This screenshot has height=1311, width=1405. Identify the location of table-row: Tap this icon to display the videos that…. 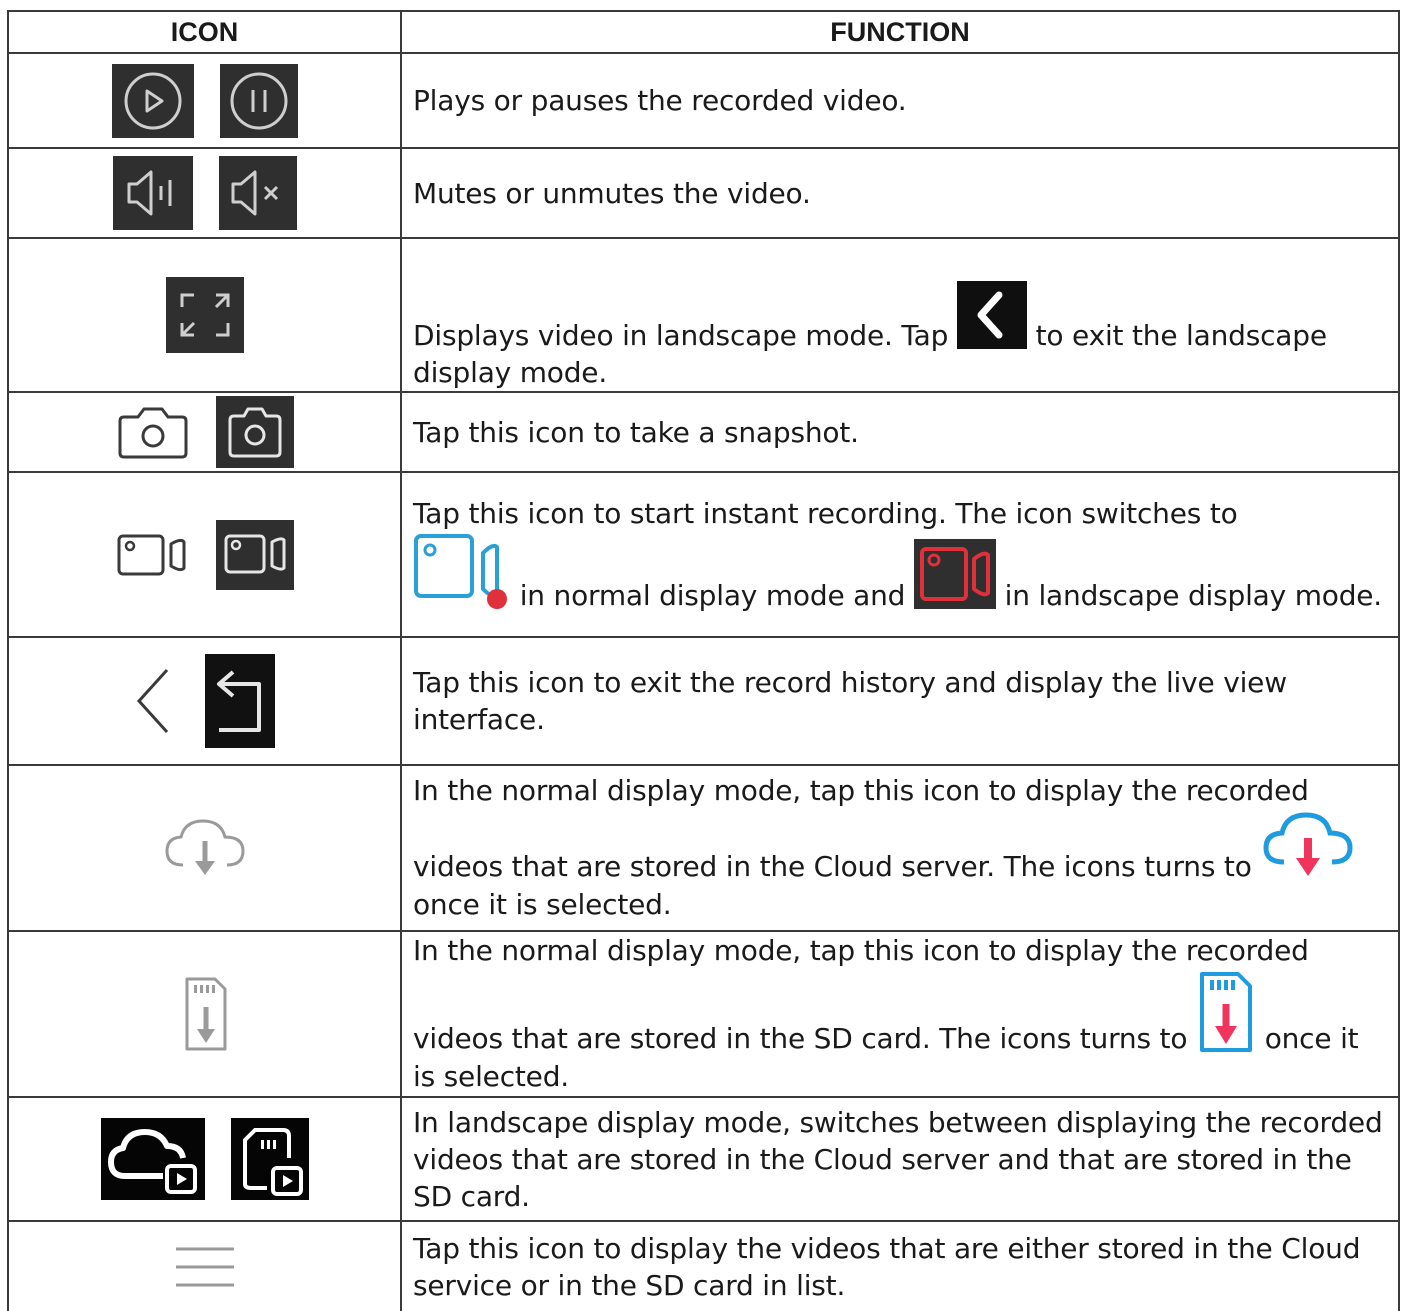
(703, 1265).